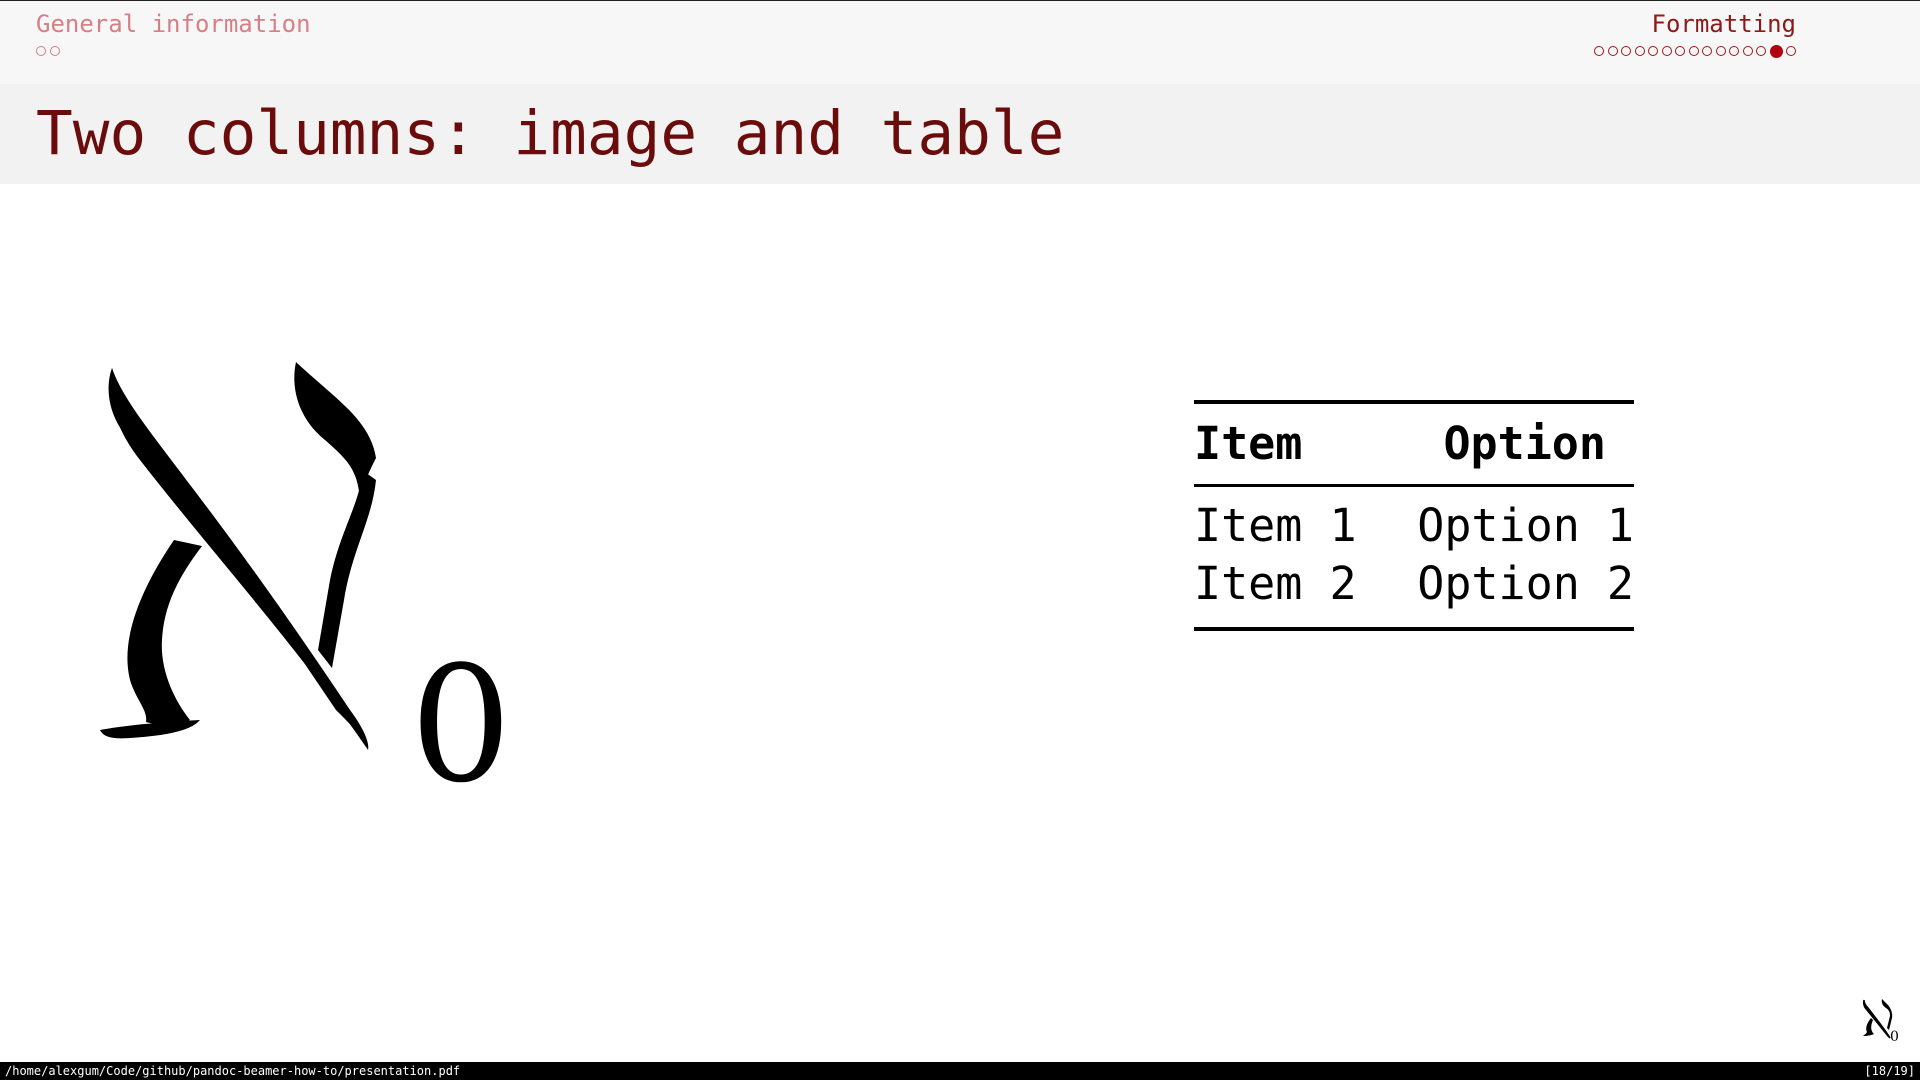 Image resolution: width=1920 pixels, height=1080 pixels. I want to click on frame-dot-current, so click(1776, 51).